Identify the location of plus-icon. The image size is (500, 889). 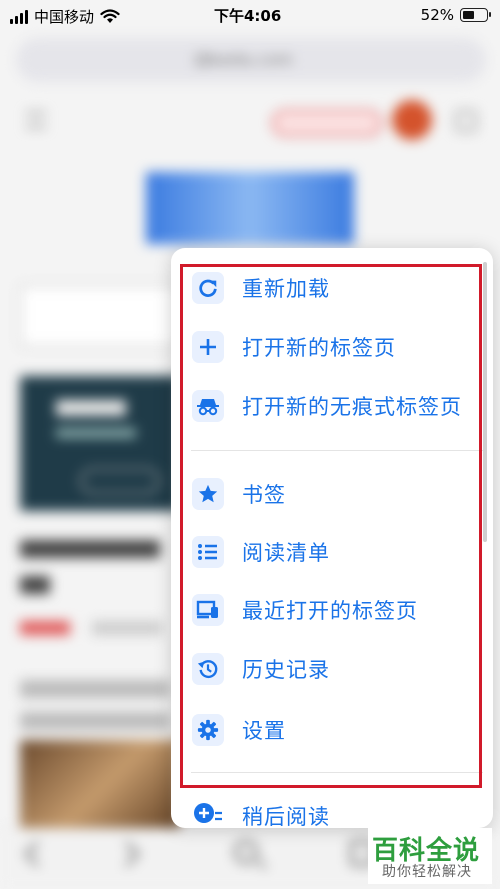
(208, 347).